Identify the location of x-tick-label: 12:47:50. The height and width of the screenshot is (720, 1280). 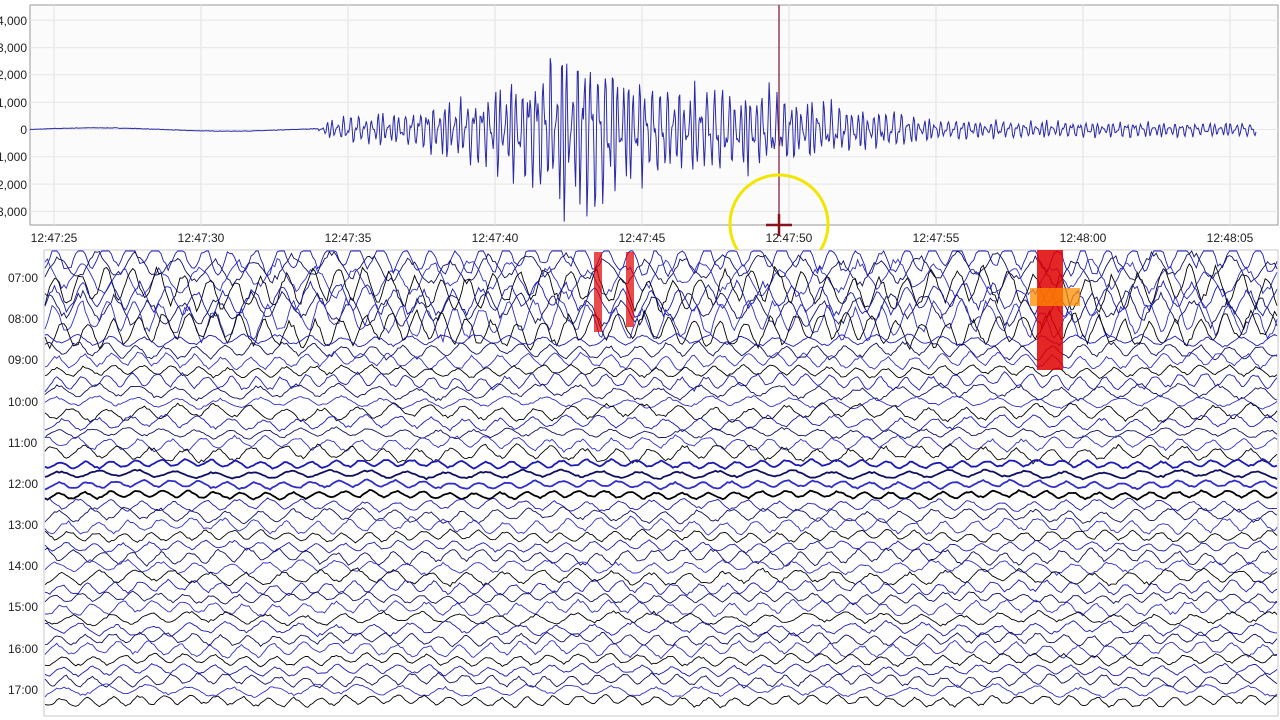
(789, 238).